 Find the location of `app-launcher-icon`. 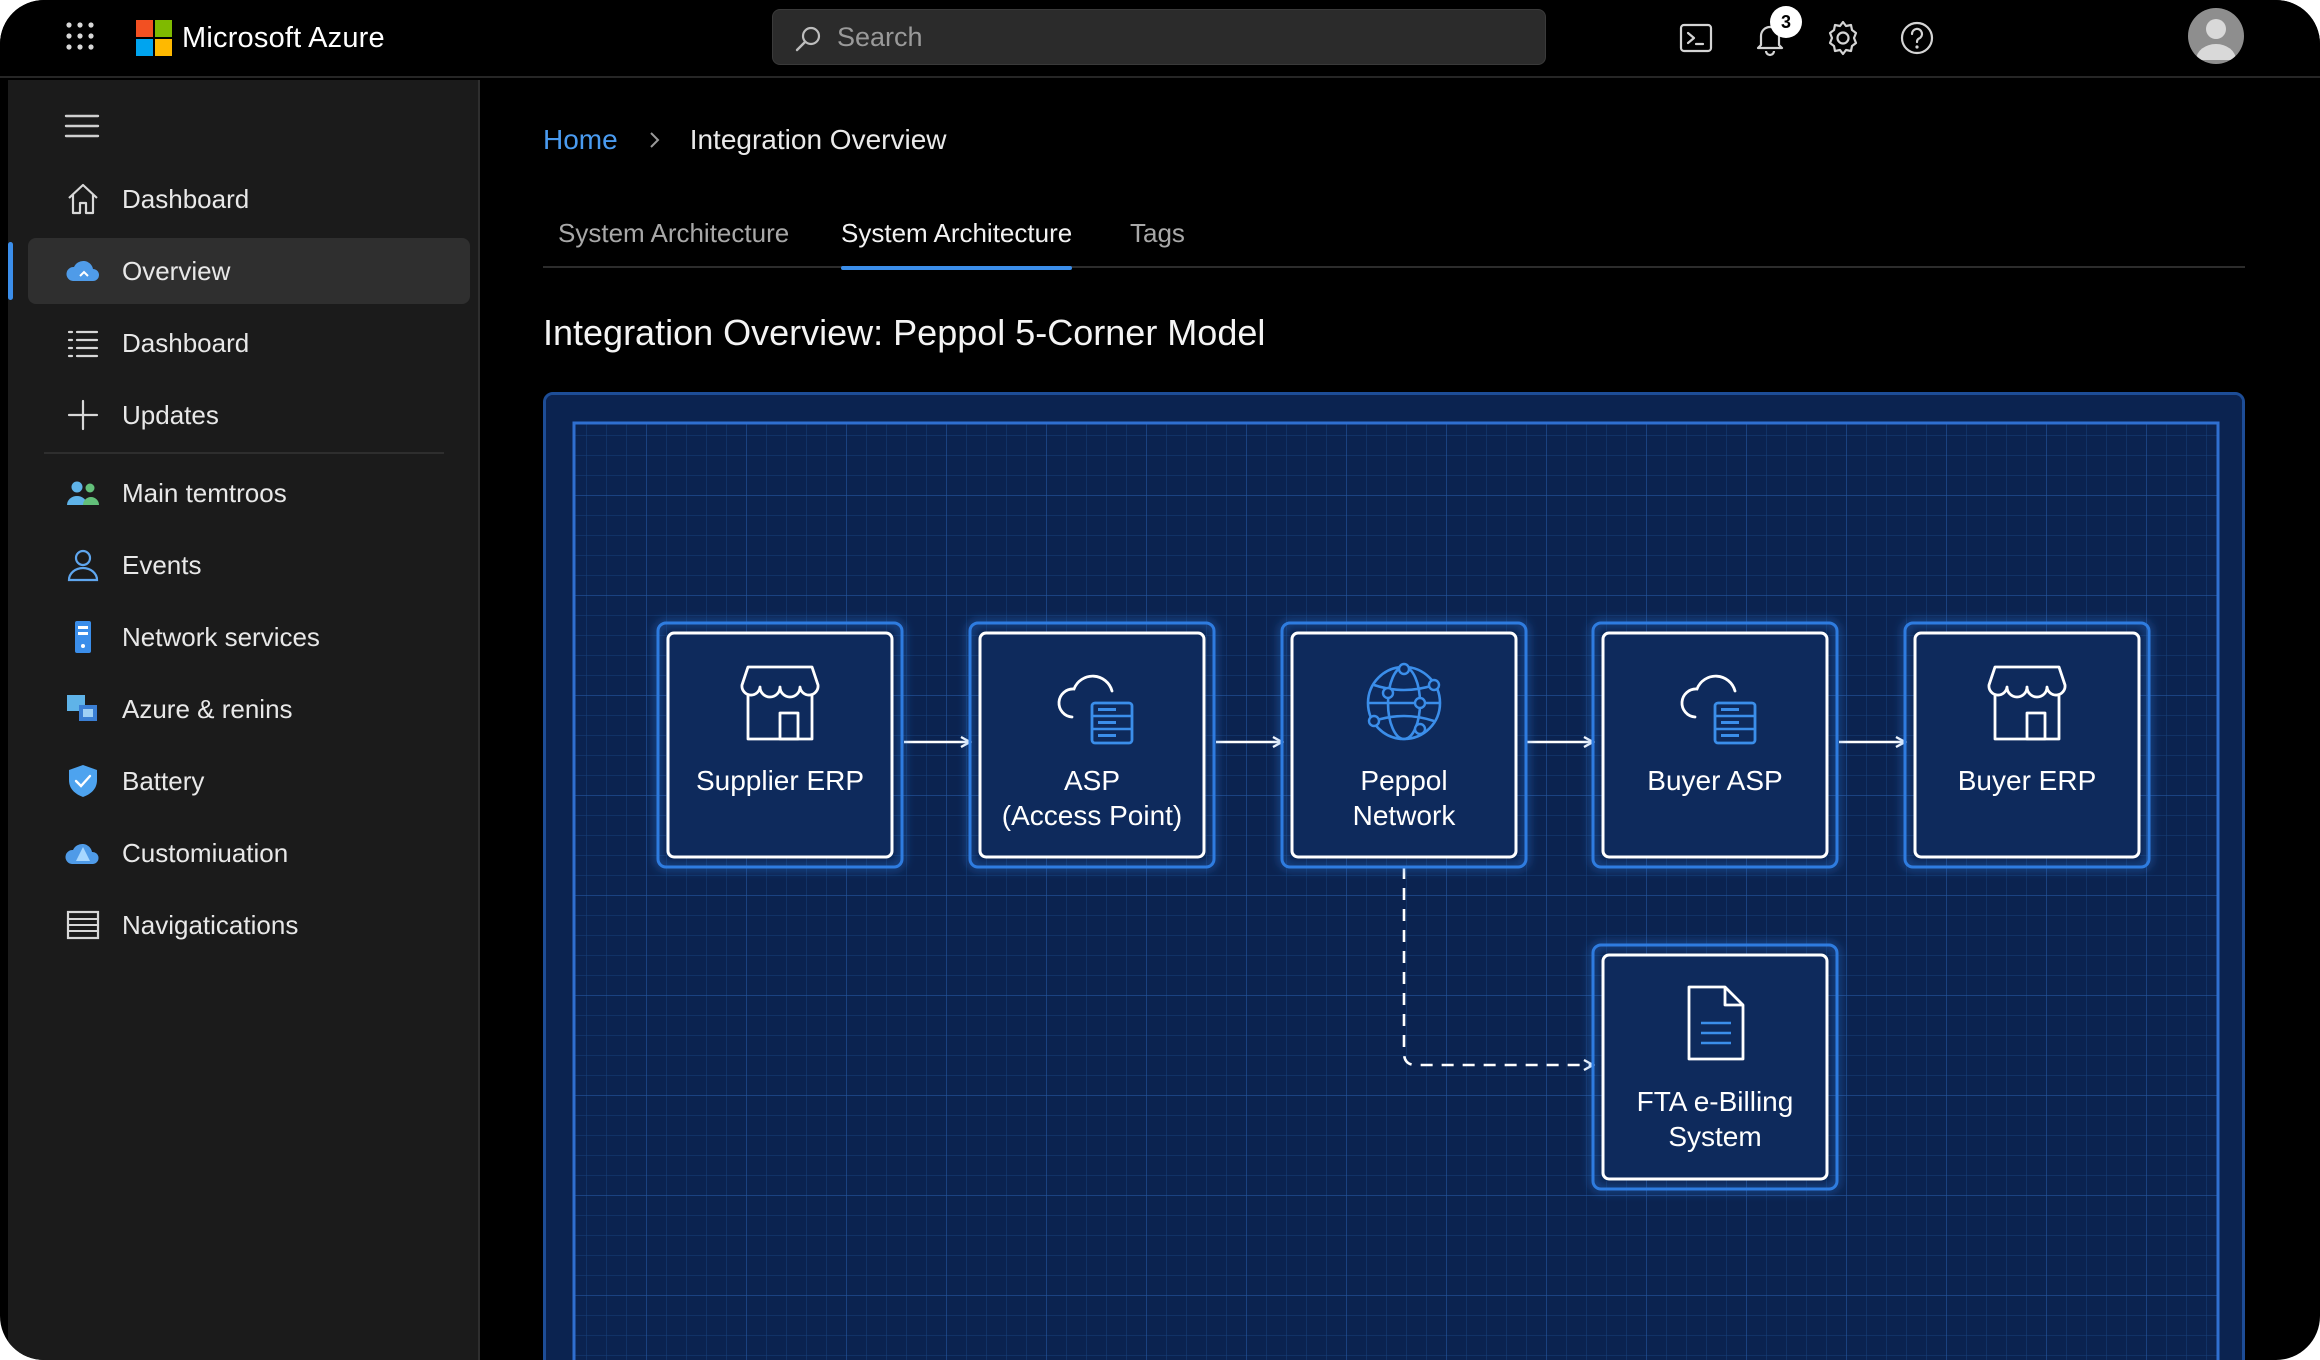

app-launcher-icon is located at coordinates (80, 36).